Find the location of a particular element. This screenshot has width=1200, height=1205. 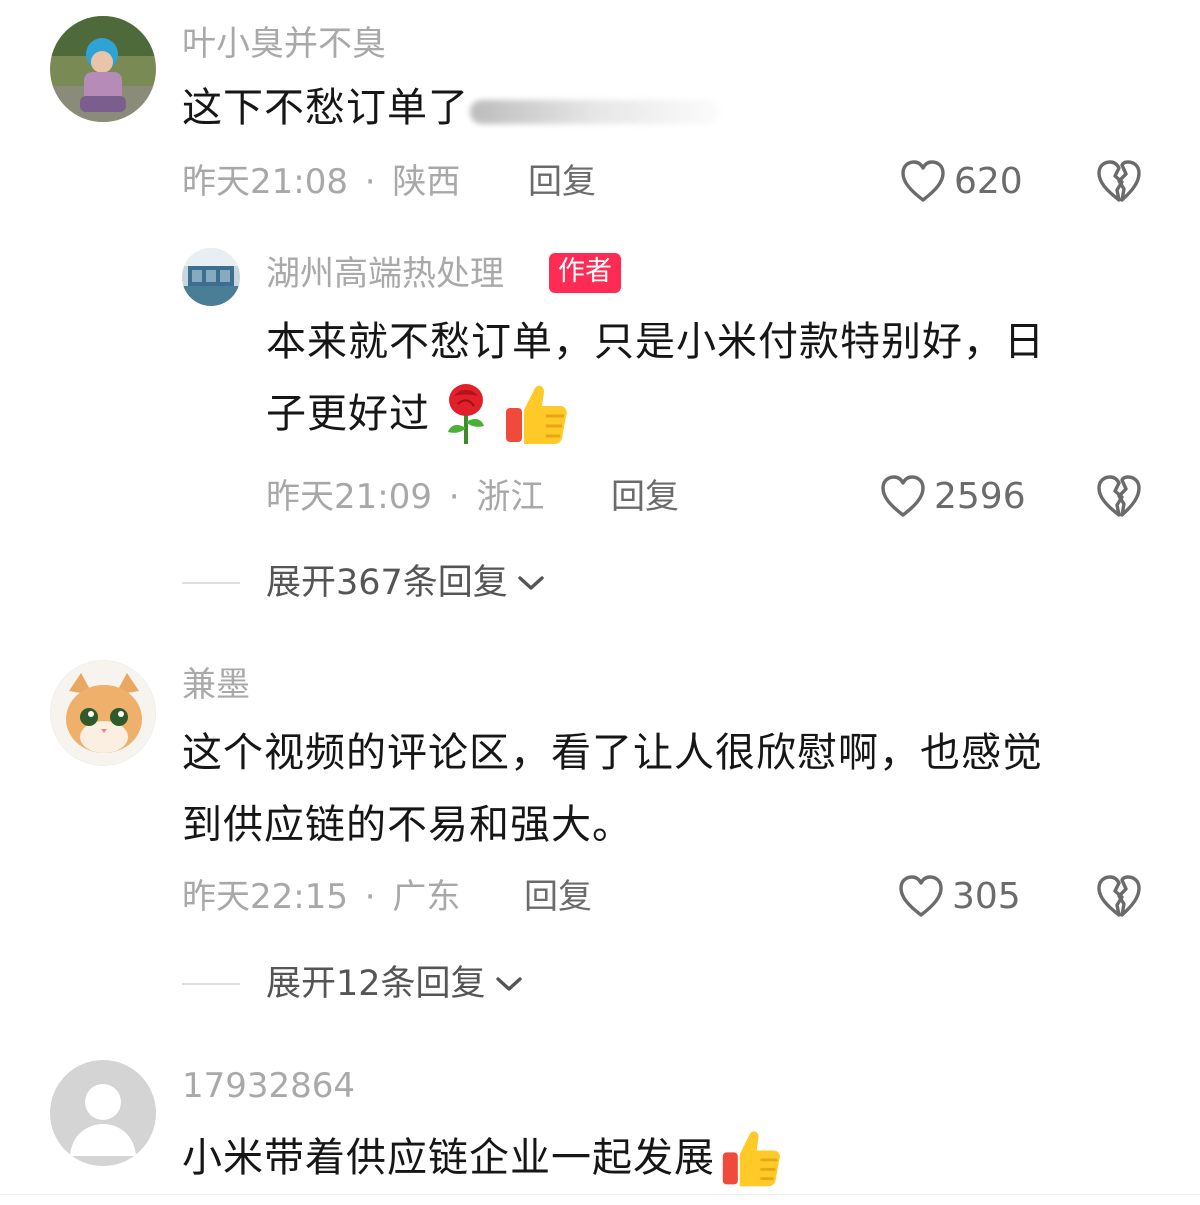

like-count: 620 is located at coordinates (988, 181).